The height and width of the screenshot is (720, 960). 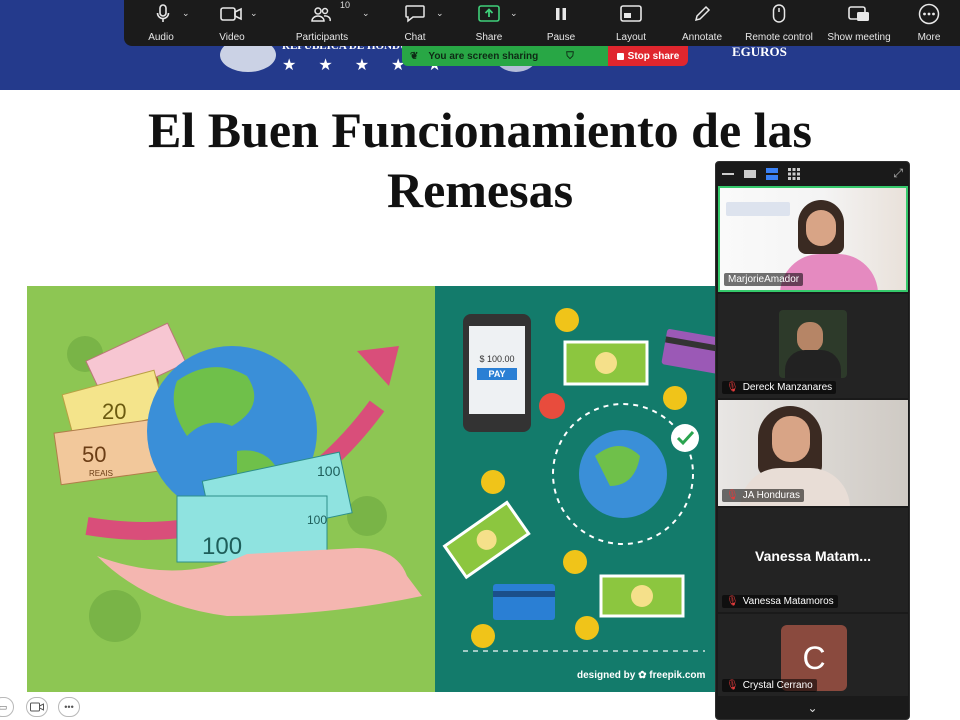 What do you see at coordinates (777, 685) in the screenshot?
I see `participant-name: Crystal Cerrano` at bounding box center [777, 685].